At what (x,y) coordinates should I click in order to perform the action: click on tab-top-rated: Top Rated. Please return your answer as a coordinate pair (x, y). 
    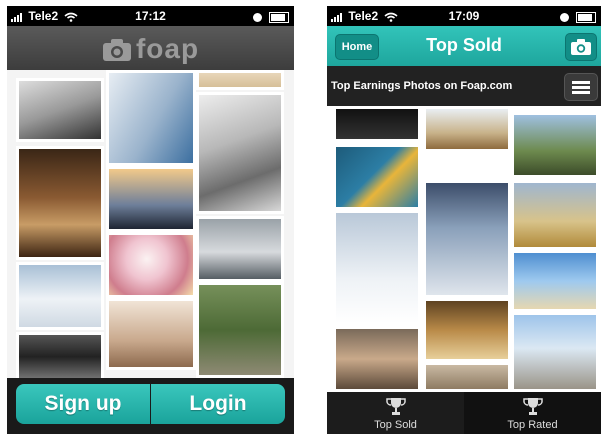
    Looking at the image, I should click on (532, 413).